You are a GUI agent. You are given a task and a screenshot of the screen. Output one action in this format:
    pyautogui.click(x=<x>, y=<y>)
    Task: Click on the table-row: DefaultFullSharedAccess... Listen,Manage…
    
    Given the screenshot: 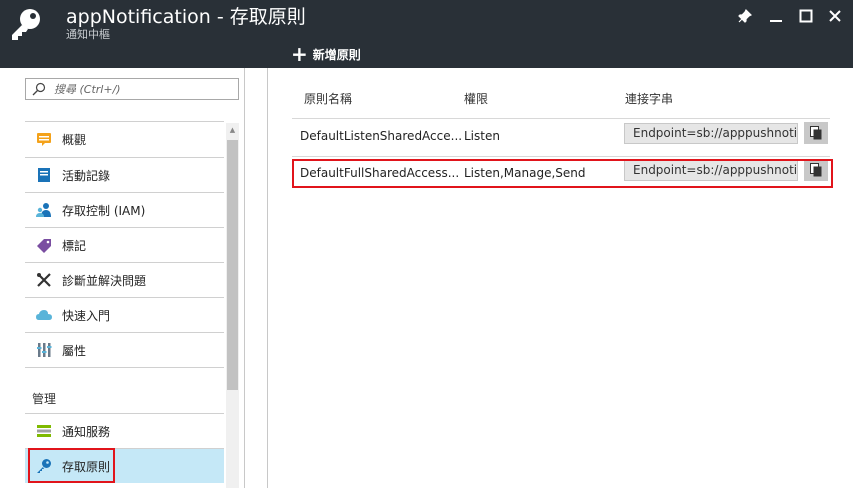 What is the action you would take?
    pyautogui.click(x=560, y=174)
    